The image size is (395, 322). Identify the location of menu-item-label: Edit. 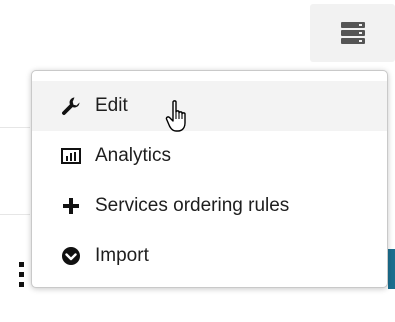
(111, 105).